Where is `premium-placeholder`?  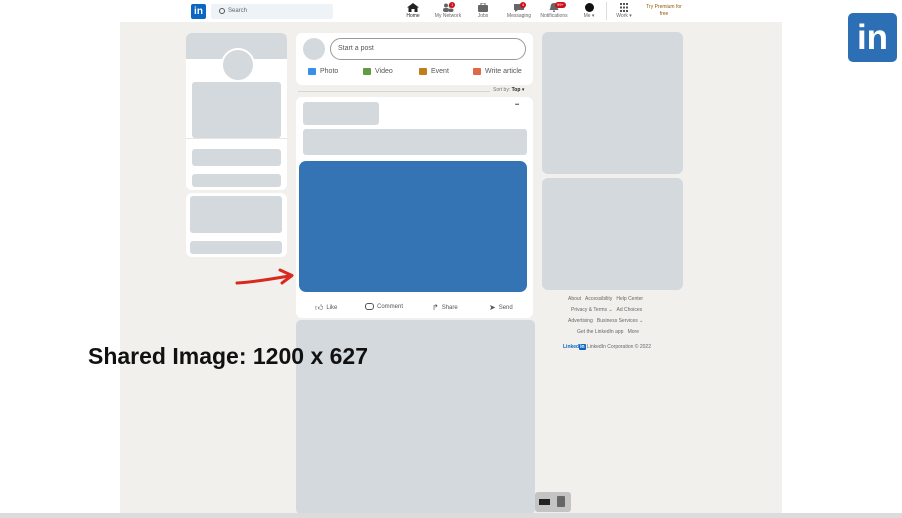
premium-placeholder is located at coordinates (236, 157).